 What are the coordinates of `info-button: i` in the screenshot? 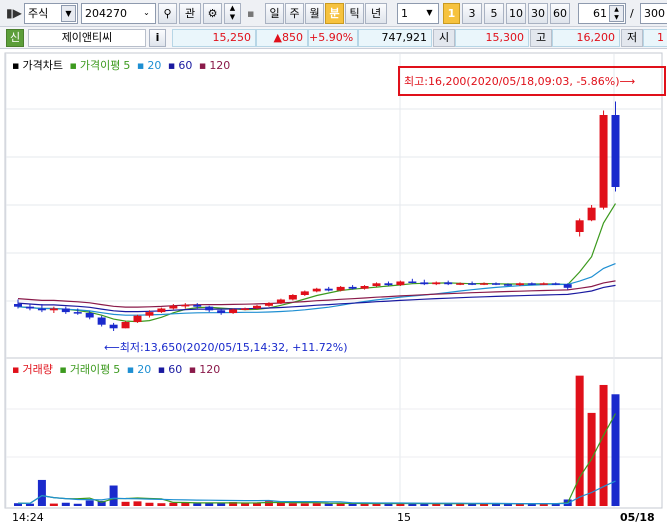 It's located at (157, 38).